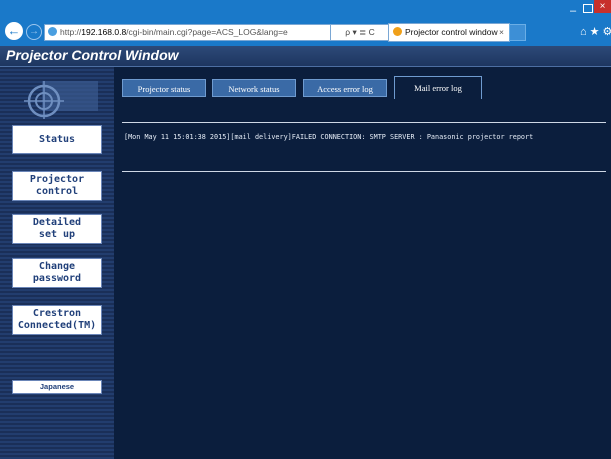 Image resolution: width=611 pixels, height=459 pixels. Describe the element at coordinates (104, 32) in the screenshot. I see `url-host: 192.168.0.8` at that location.